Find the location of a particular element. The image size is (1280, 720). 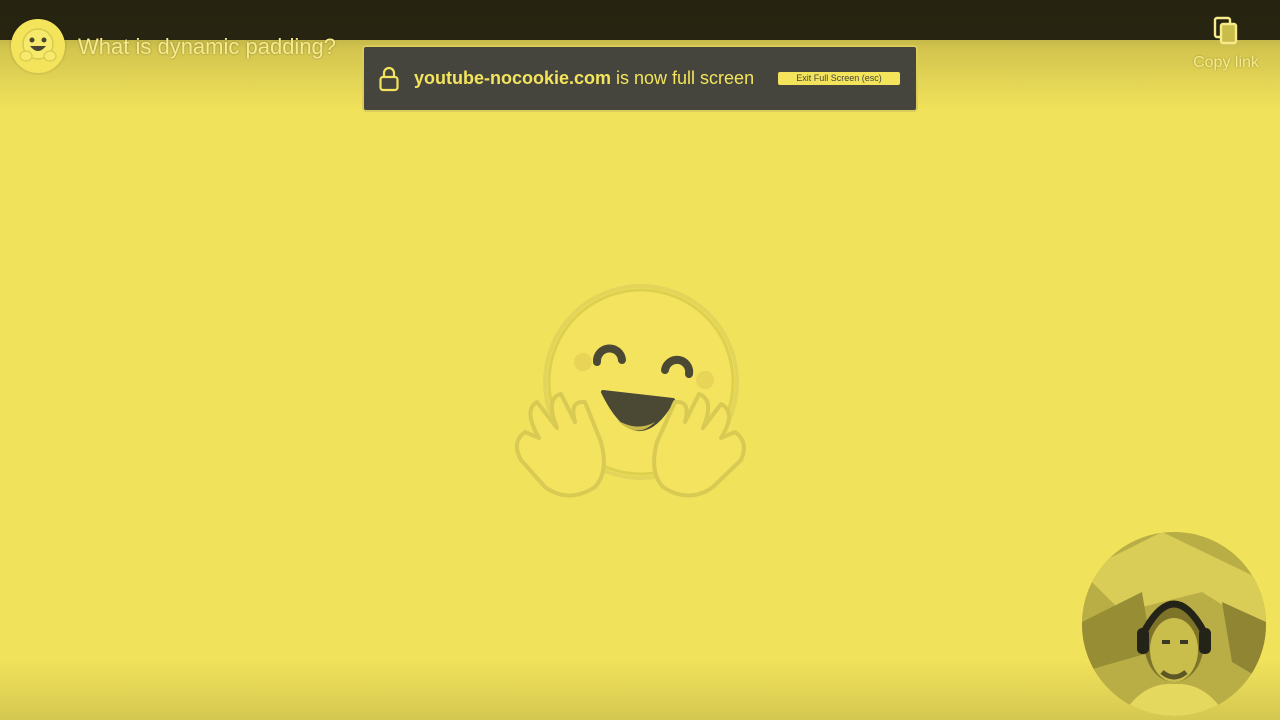

lock-icon is located at coordinates (389, 78).